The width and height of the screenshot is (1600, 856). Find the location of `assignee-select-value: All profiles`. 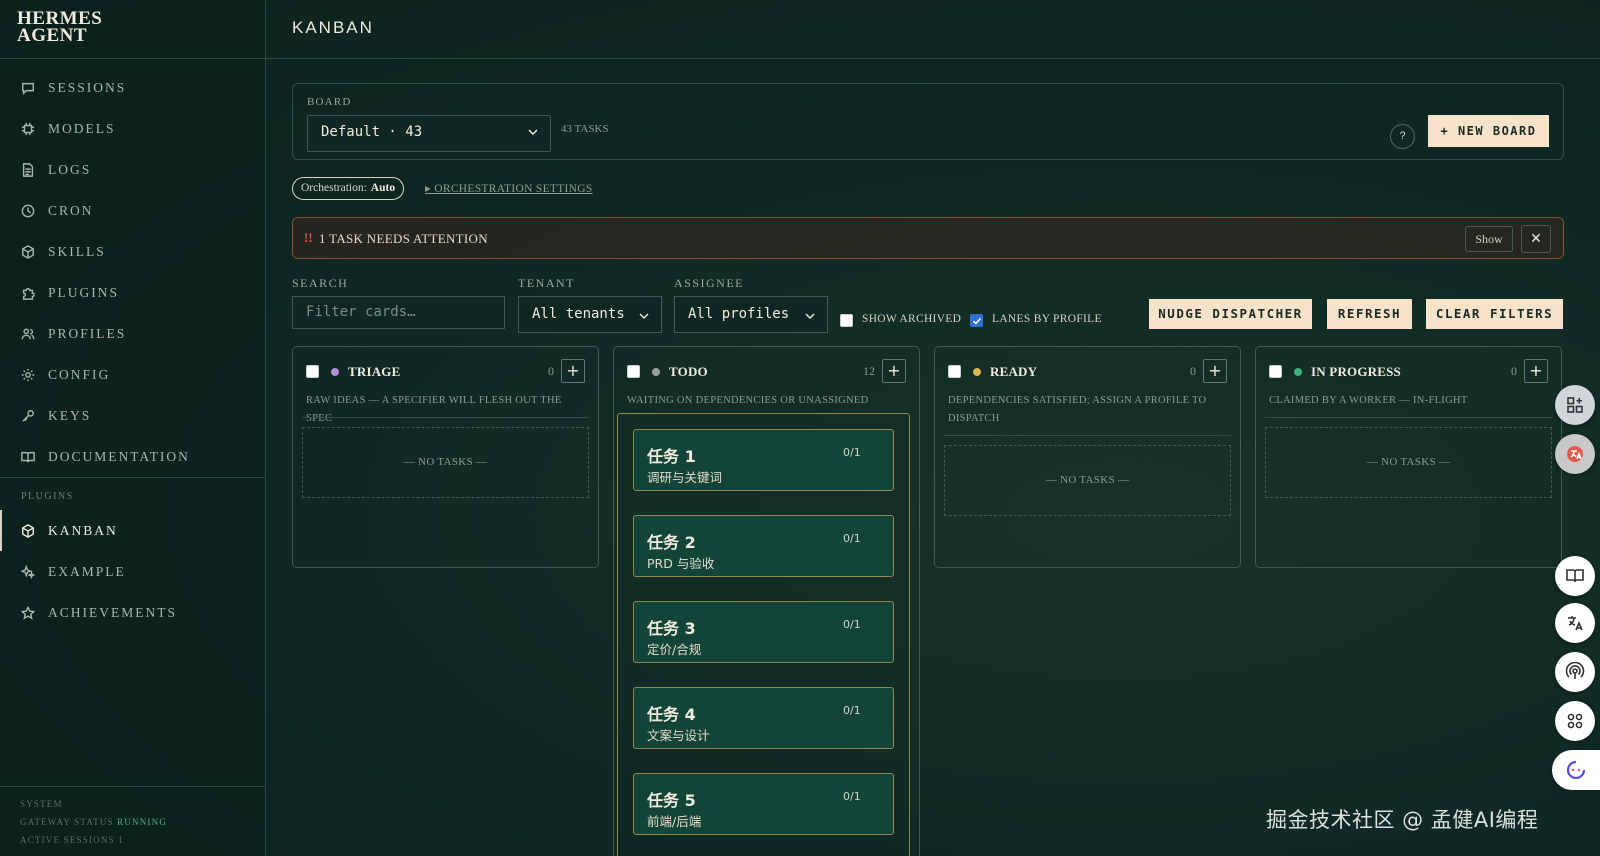

assignee-select-value: All profiles is located at coordinates (739, 314).